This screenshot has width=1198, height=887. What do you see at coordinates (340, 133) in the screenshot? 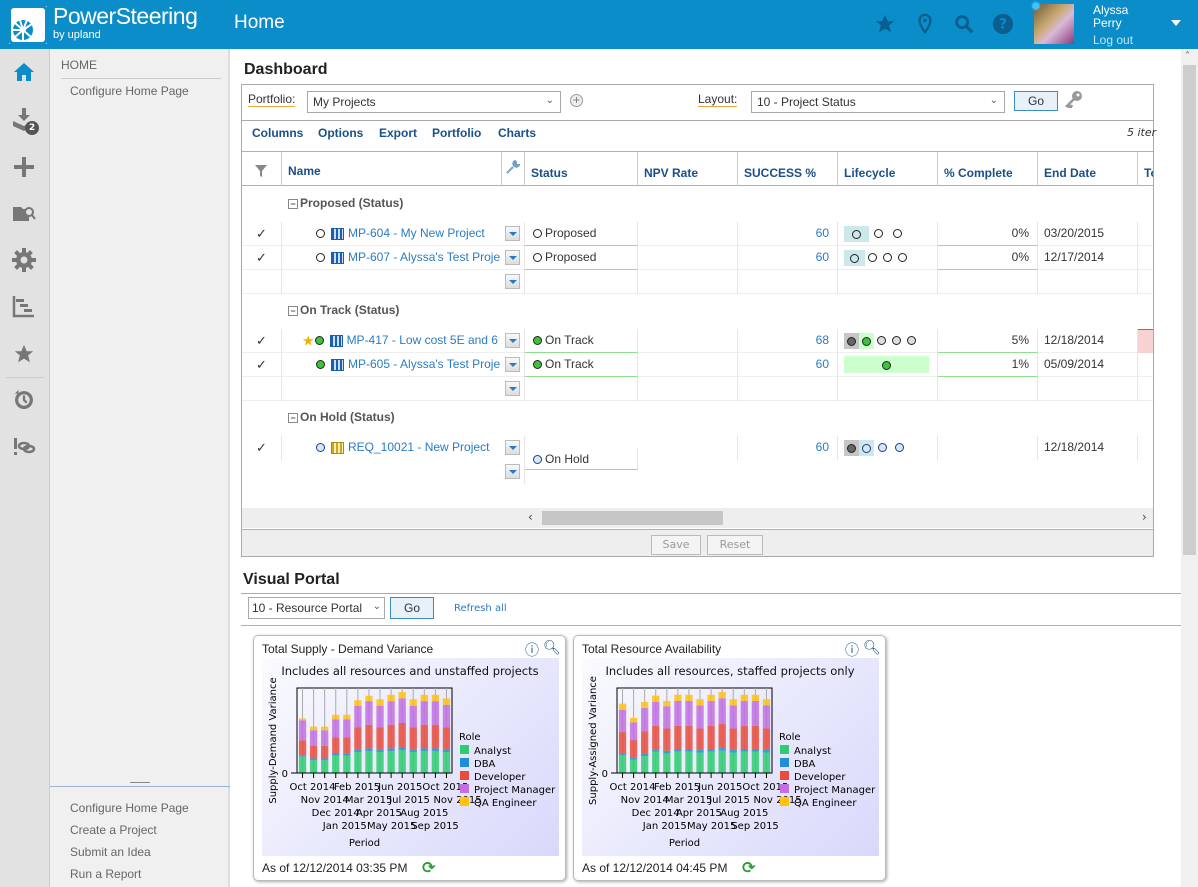
I see `menu-options: Options` at bounding box center [340, 133].